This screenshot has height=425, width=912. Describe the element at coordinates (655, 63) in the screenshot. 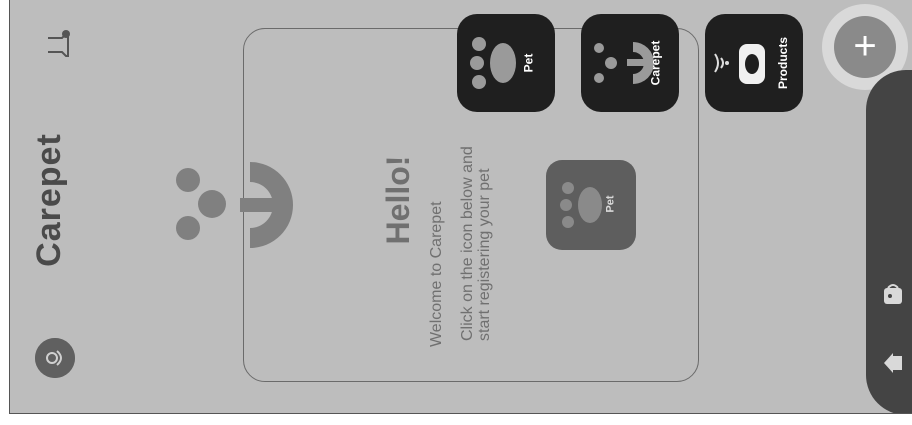

I see `quick-action-label: Carepet` at that location.